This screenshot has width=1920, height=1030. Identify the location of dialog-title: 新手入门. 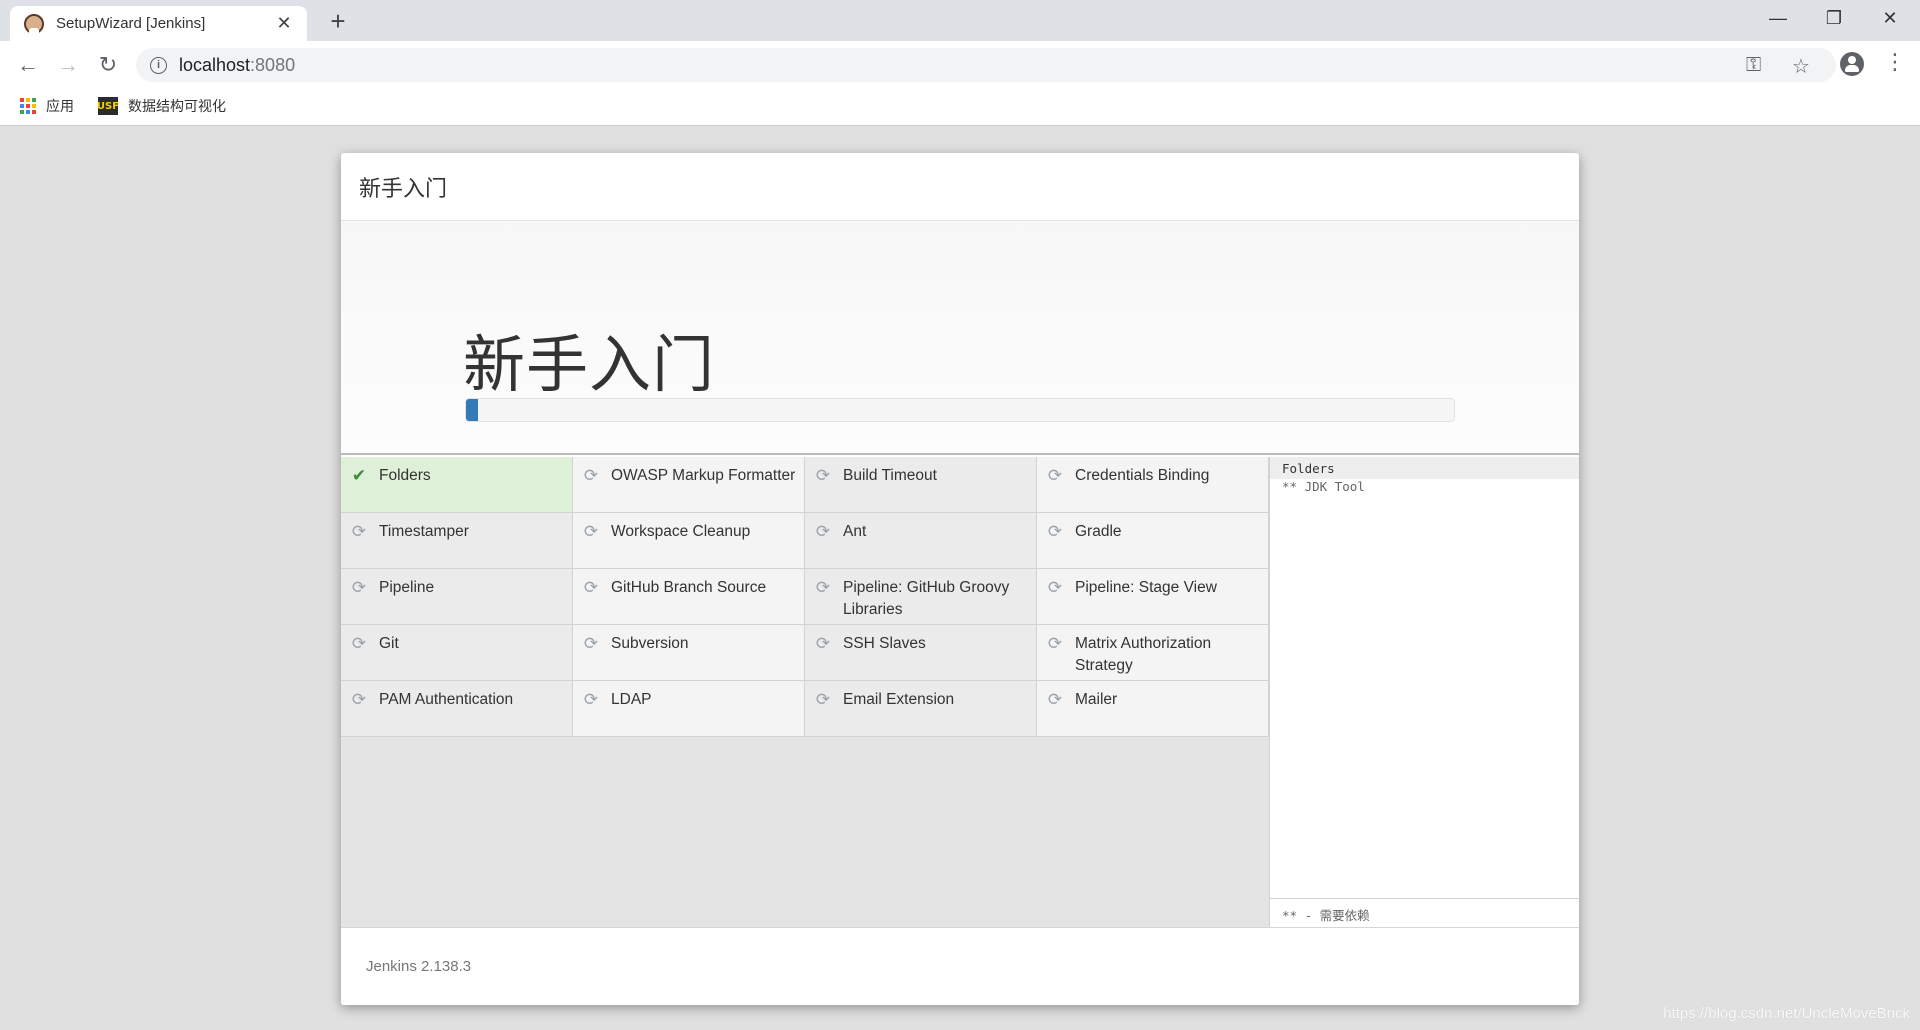
(403, 188).